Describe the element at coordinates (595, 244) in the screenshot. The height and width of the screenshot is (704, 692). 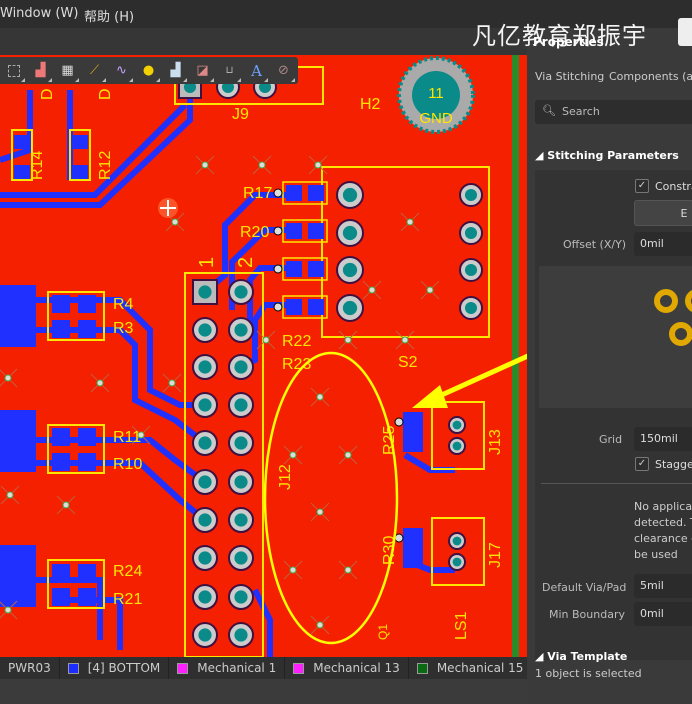
I see `offset-label: Offset (X/Y)` at that location.